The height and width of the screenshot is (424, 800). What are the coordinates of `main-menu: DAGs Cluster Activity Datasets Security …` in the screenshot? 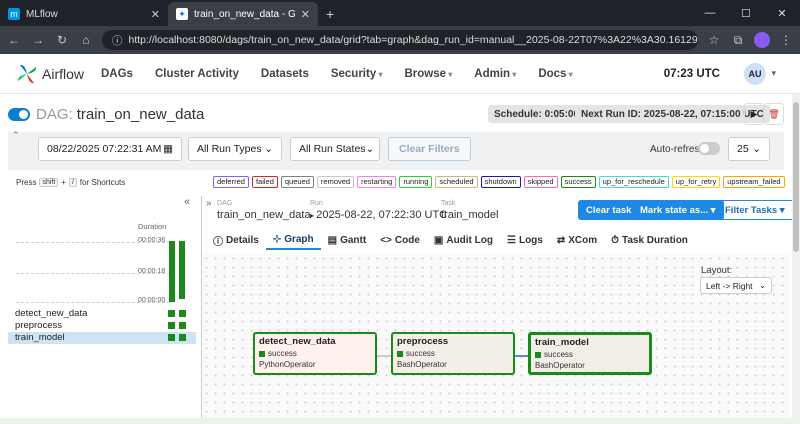 It's located at (337, 74).